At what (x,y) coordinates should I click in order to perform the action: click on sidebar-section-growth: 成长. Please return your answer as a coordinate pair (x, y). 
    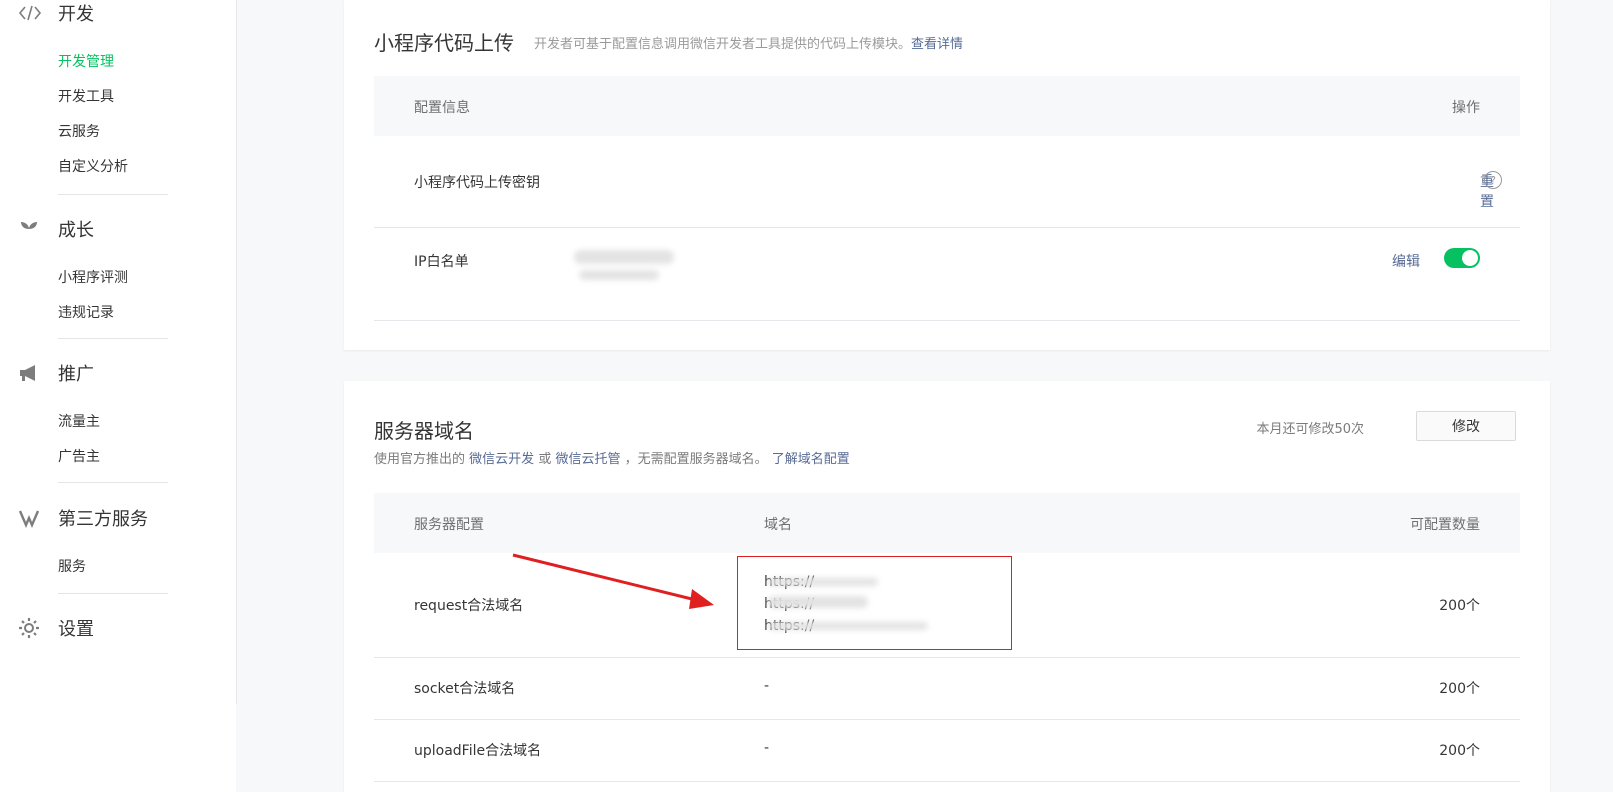
    Looking at the image, I should click on (56, 229).